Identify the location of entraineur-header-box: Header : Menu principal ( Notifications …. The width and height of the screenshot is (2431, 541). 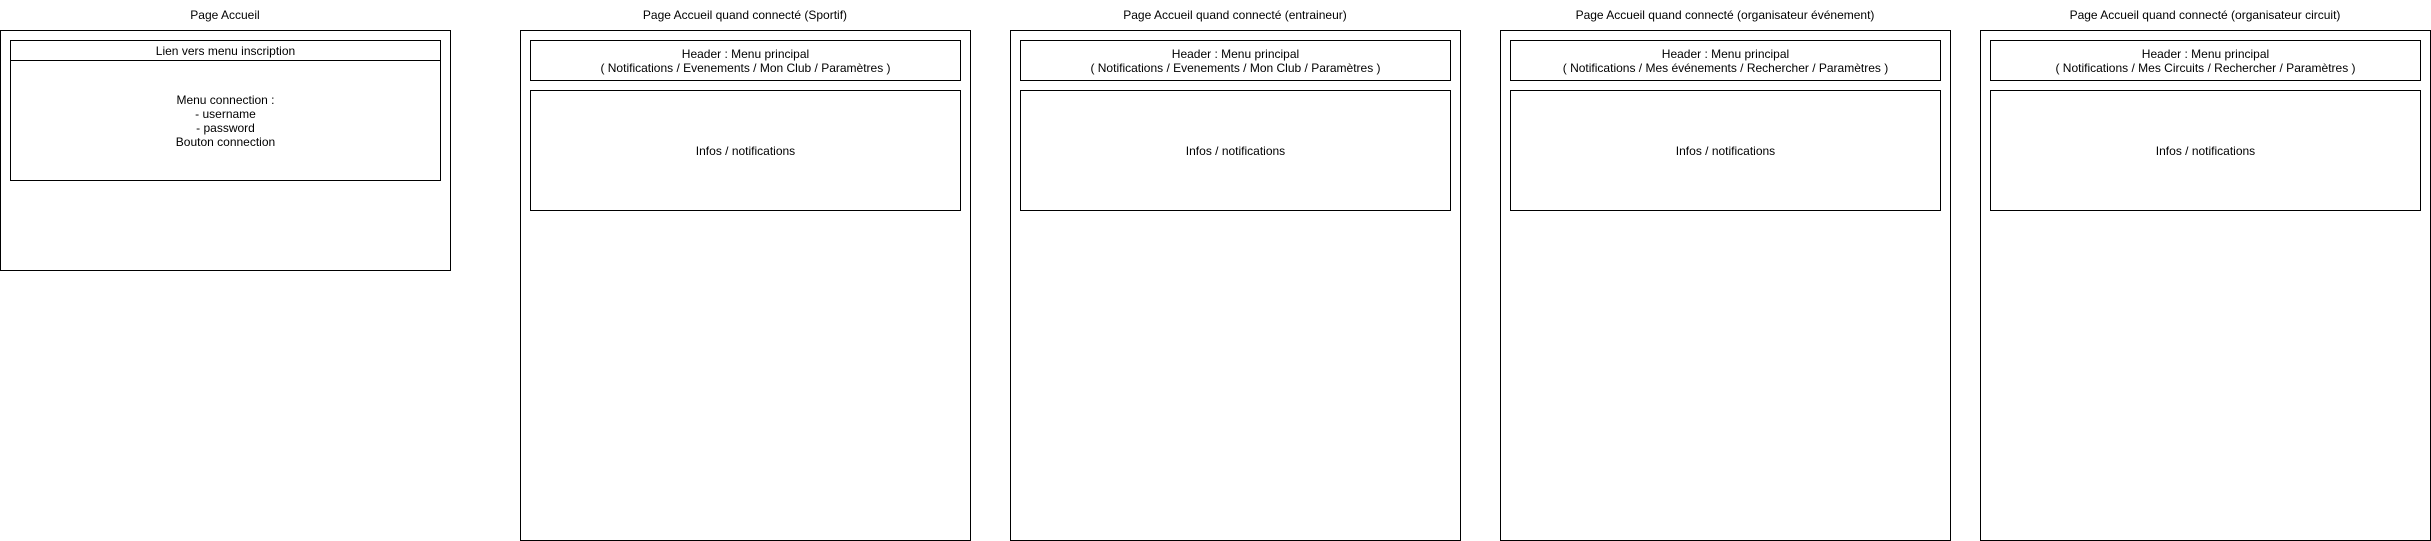
(1235, 60).